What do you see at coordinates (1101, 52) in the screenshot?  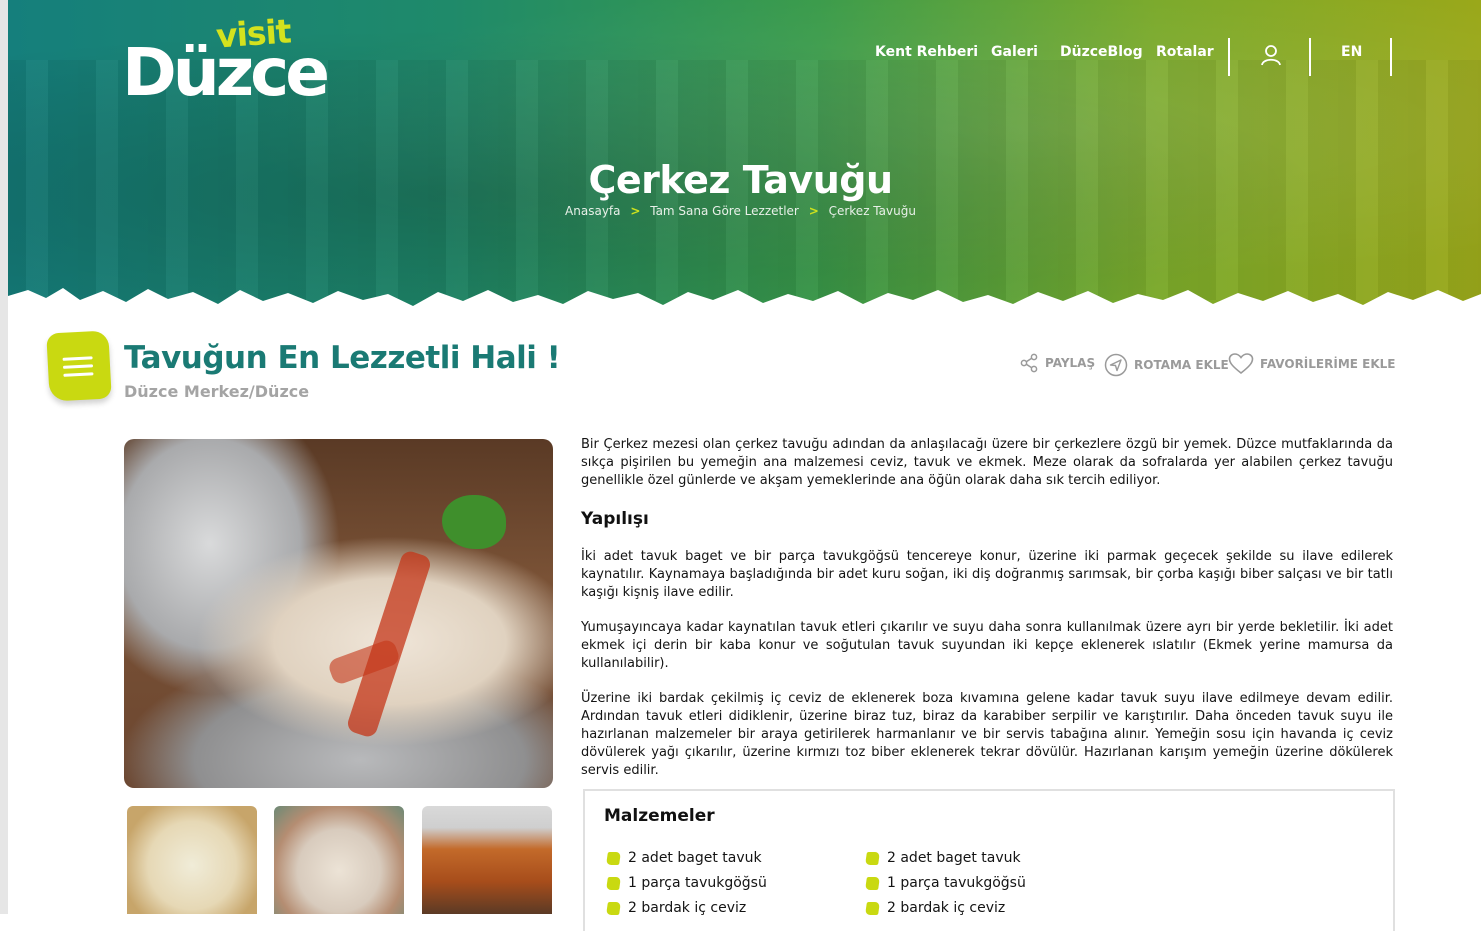 I see `nav-duzceblog: DüzceBlog` at bounding box center [1101, 52].